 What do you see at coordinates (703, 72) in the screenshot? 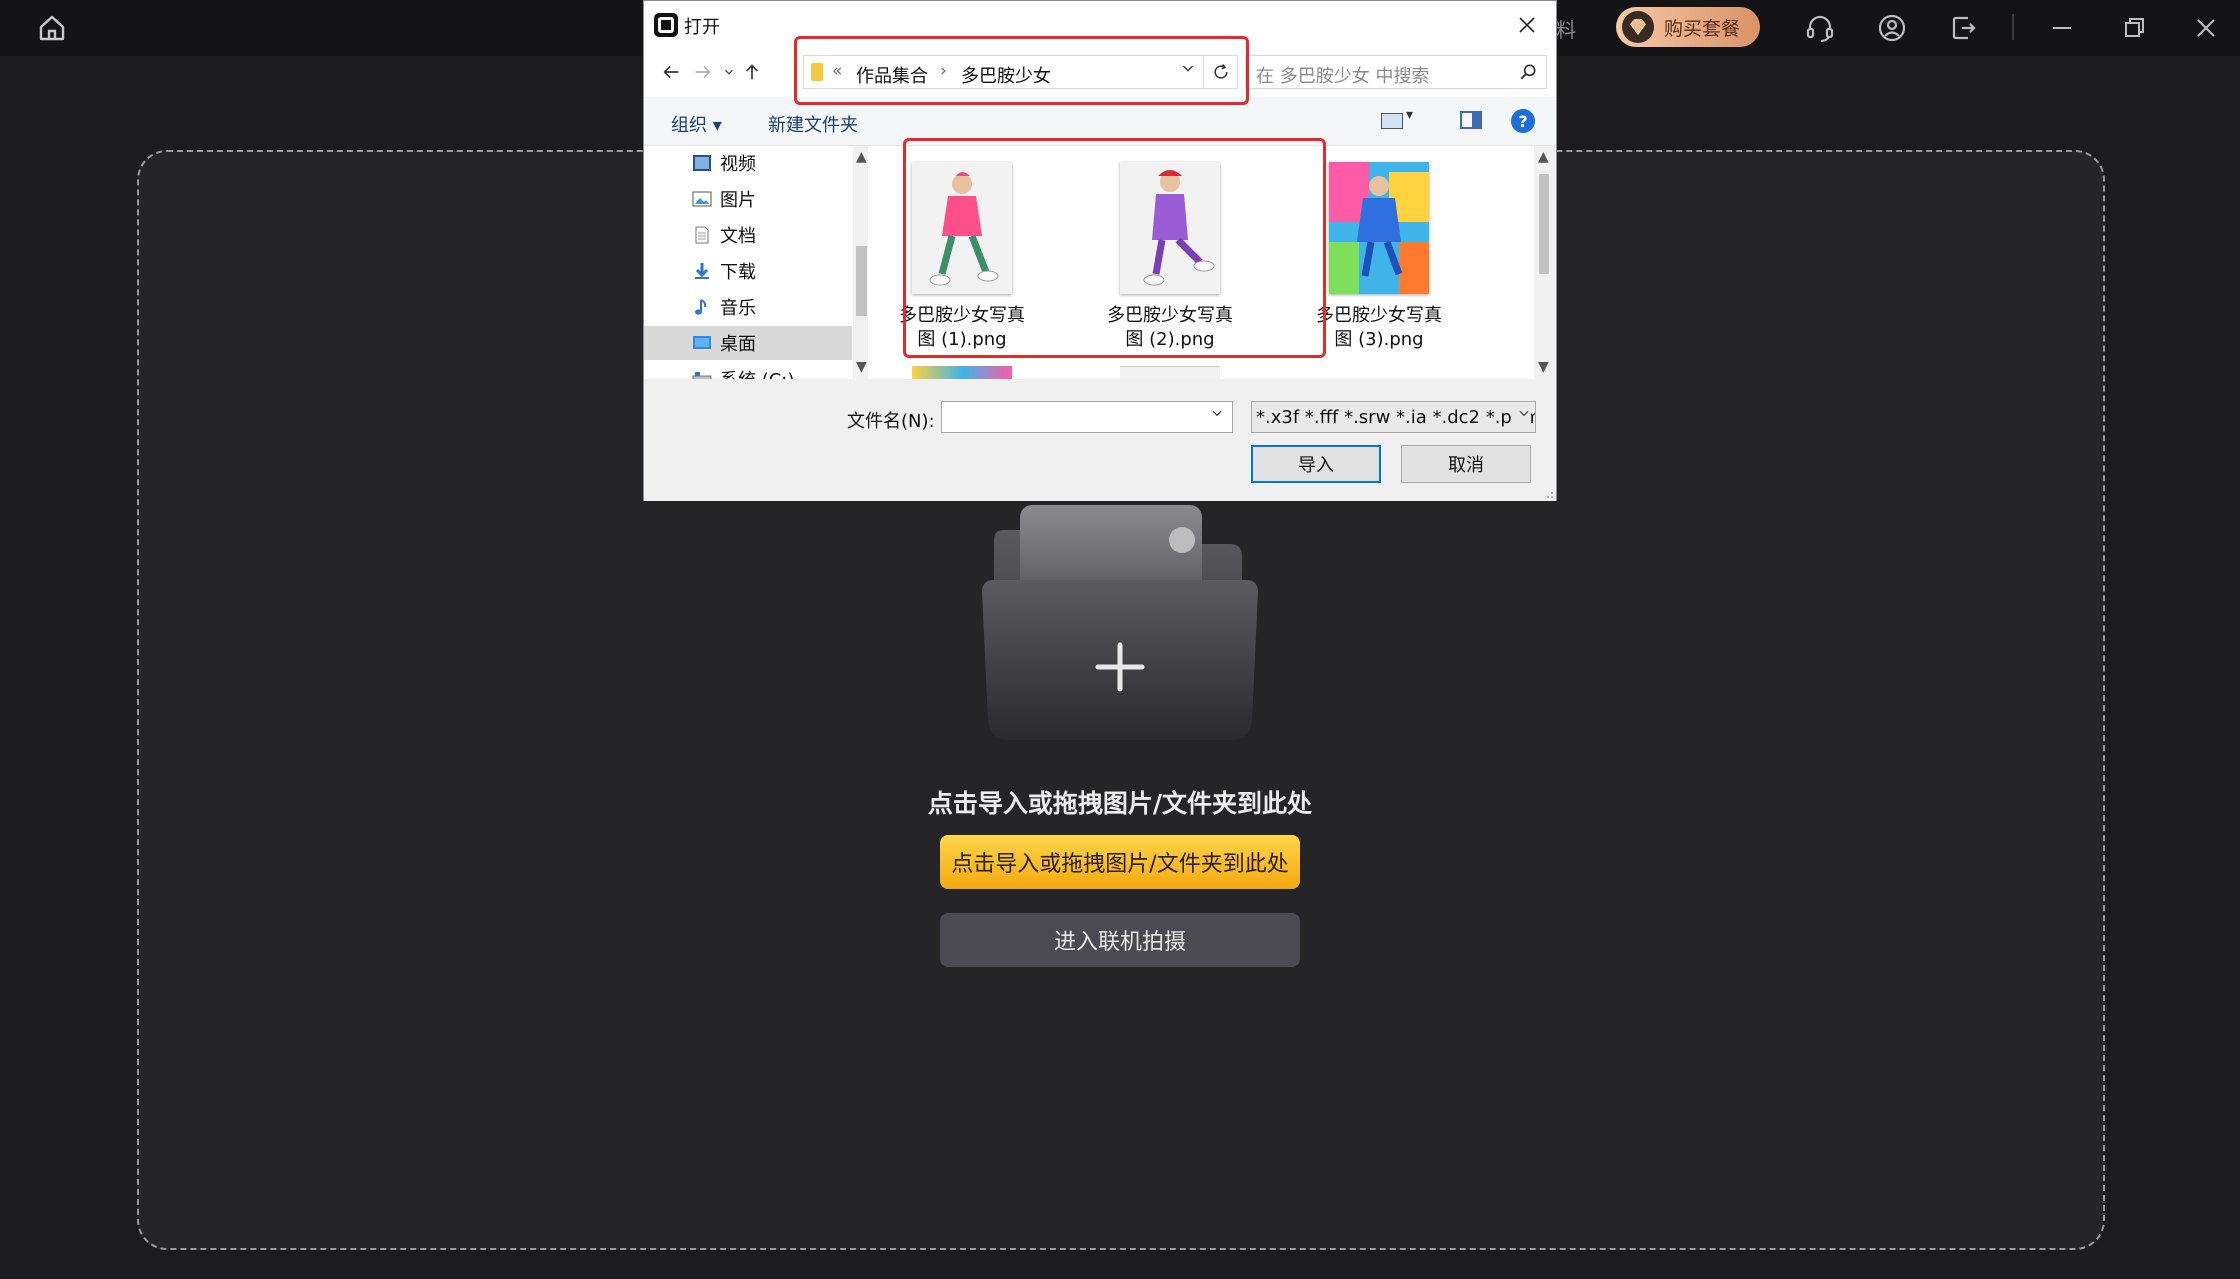
I see `forward-arrow-icon` at bounding box center [703, 72].